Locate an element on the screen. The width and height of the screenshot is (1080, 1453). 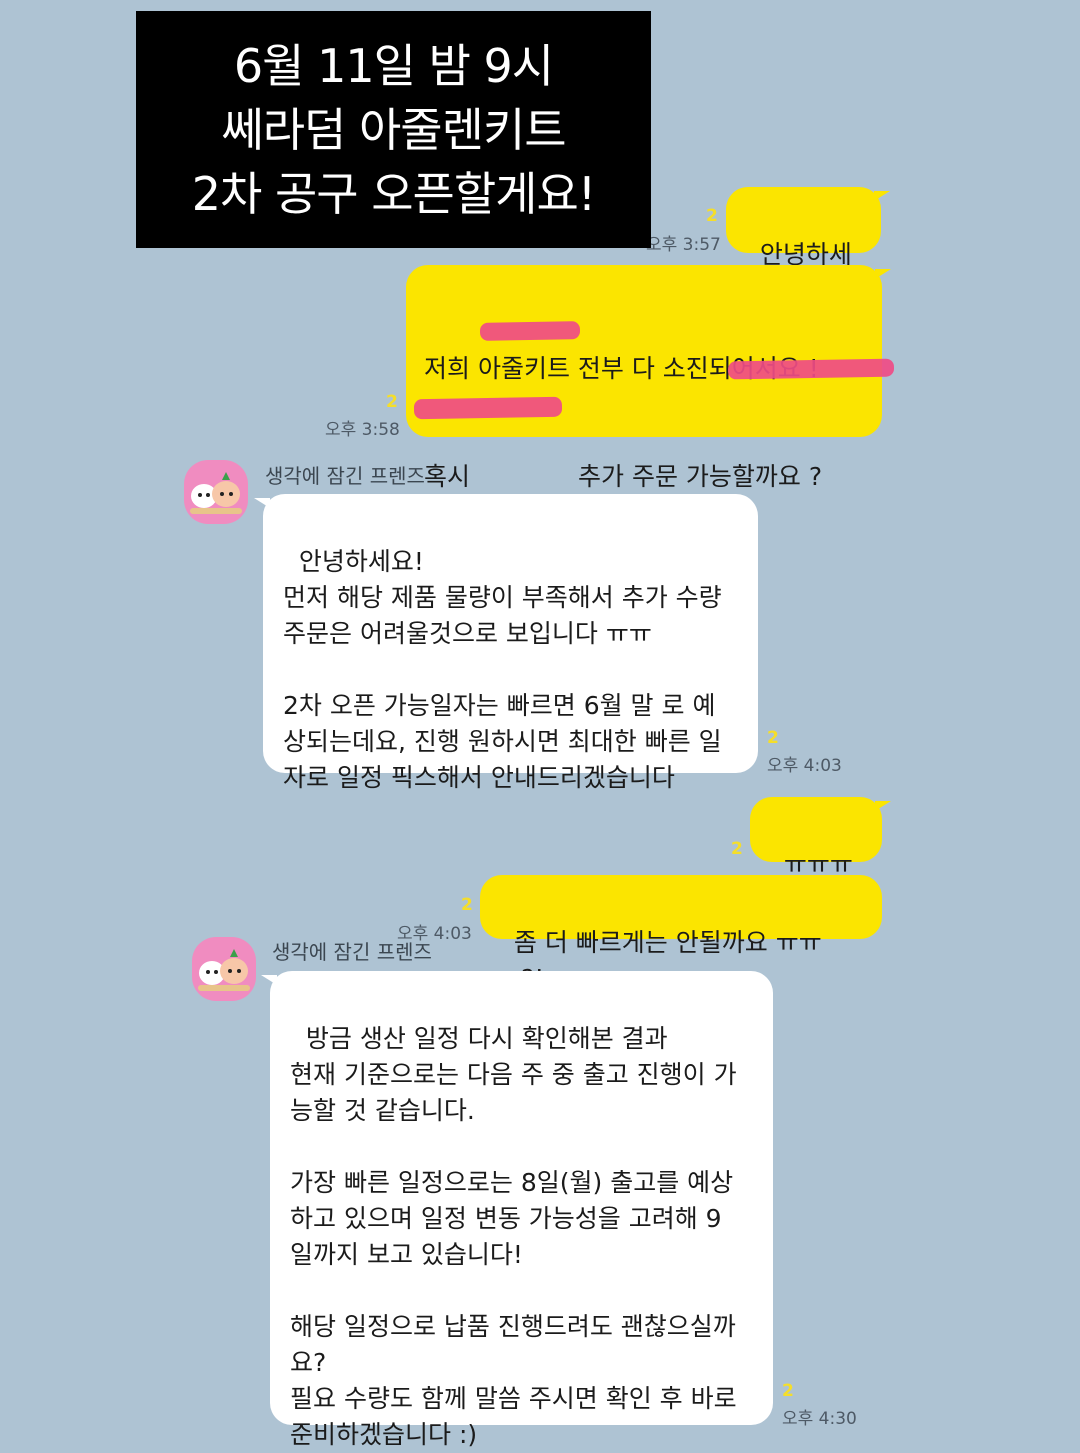
message-line-end: 추가 주문 가능할까요 ? is located at coordinates (700, 476).